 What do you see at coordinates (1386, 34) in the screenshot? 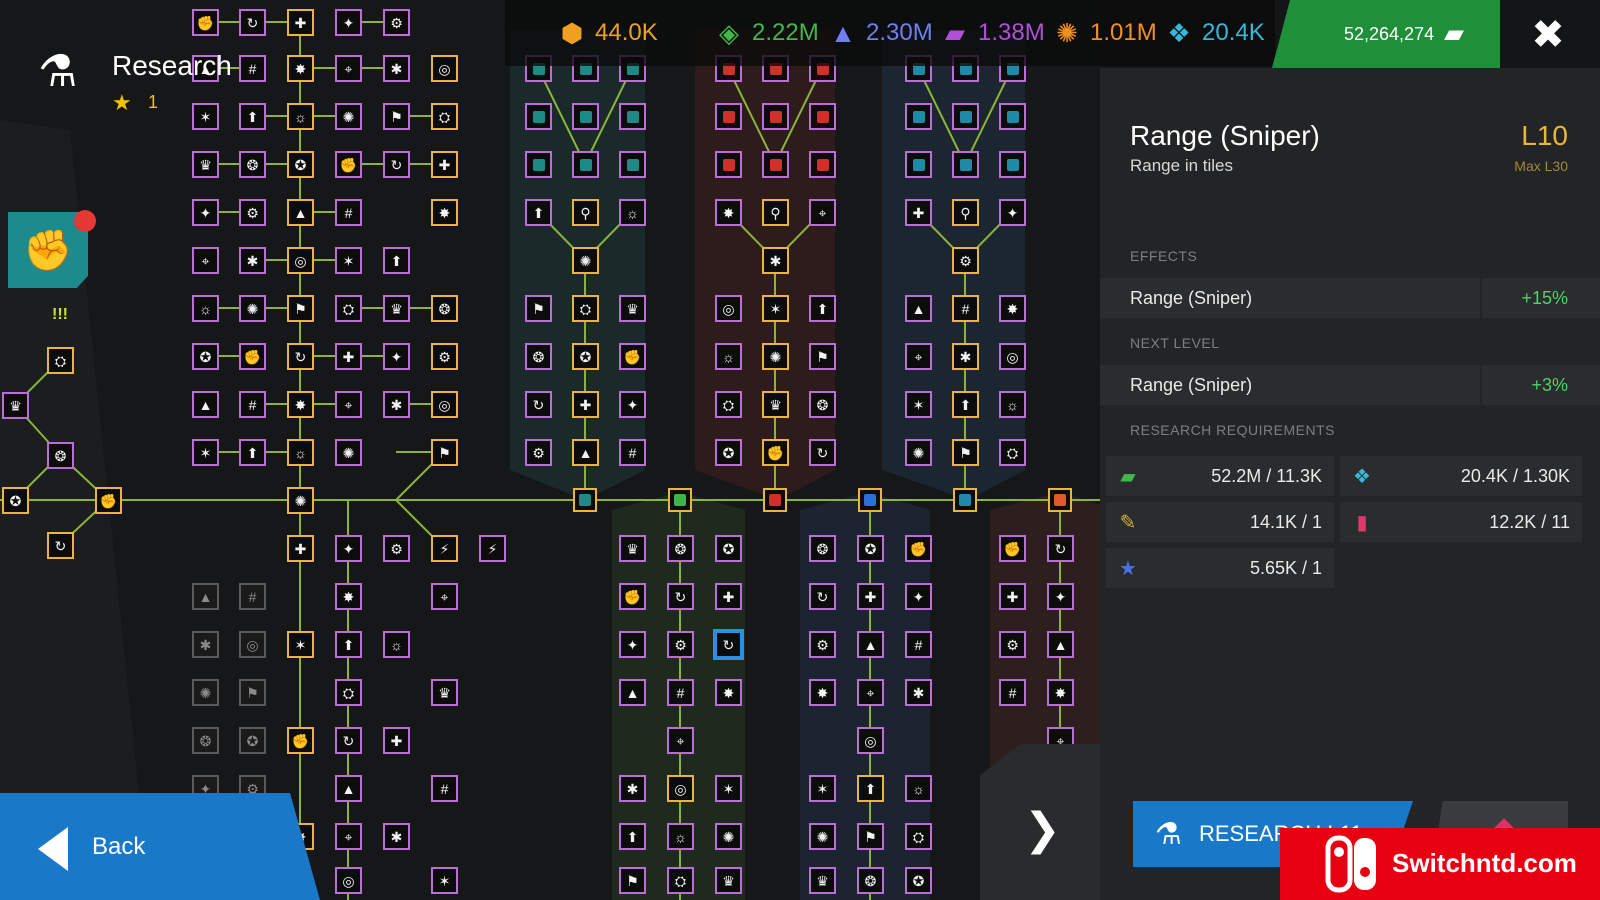
I see `cash-display: 52,264,274 ▰` at bounding box center [1386, 34].